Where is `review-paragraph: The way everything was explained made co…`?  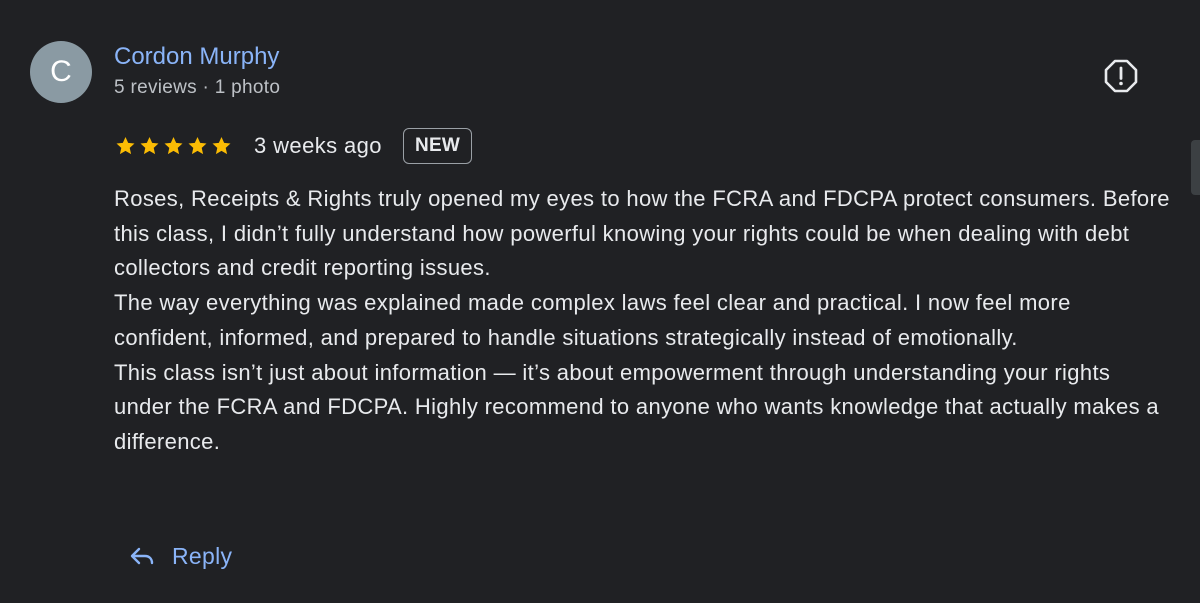
review-paragraph: The way everything was explained made co… is located at coordinates (592, 320).